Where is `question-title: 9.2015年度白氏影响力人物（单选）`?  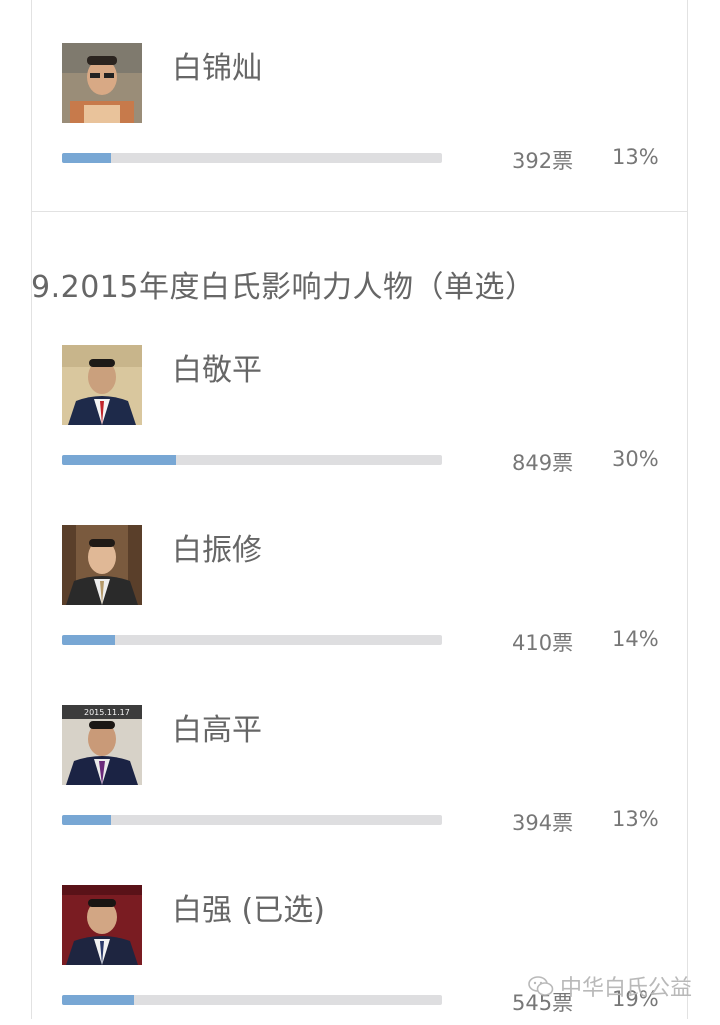
question-title: 9.2015年度白氏影响力人物（单选） is located at coordinates (283, 287).